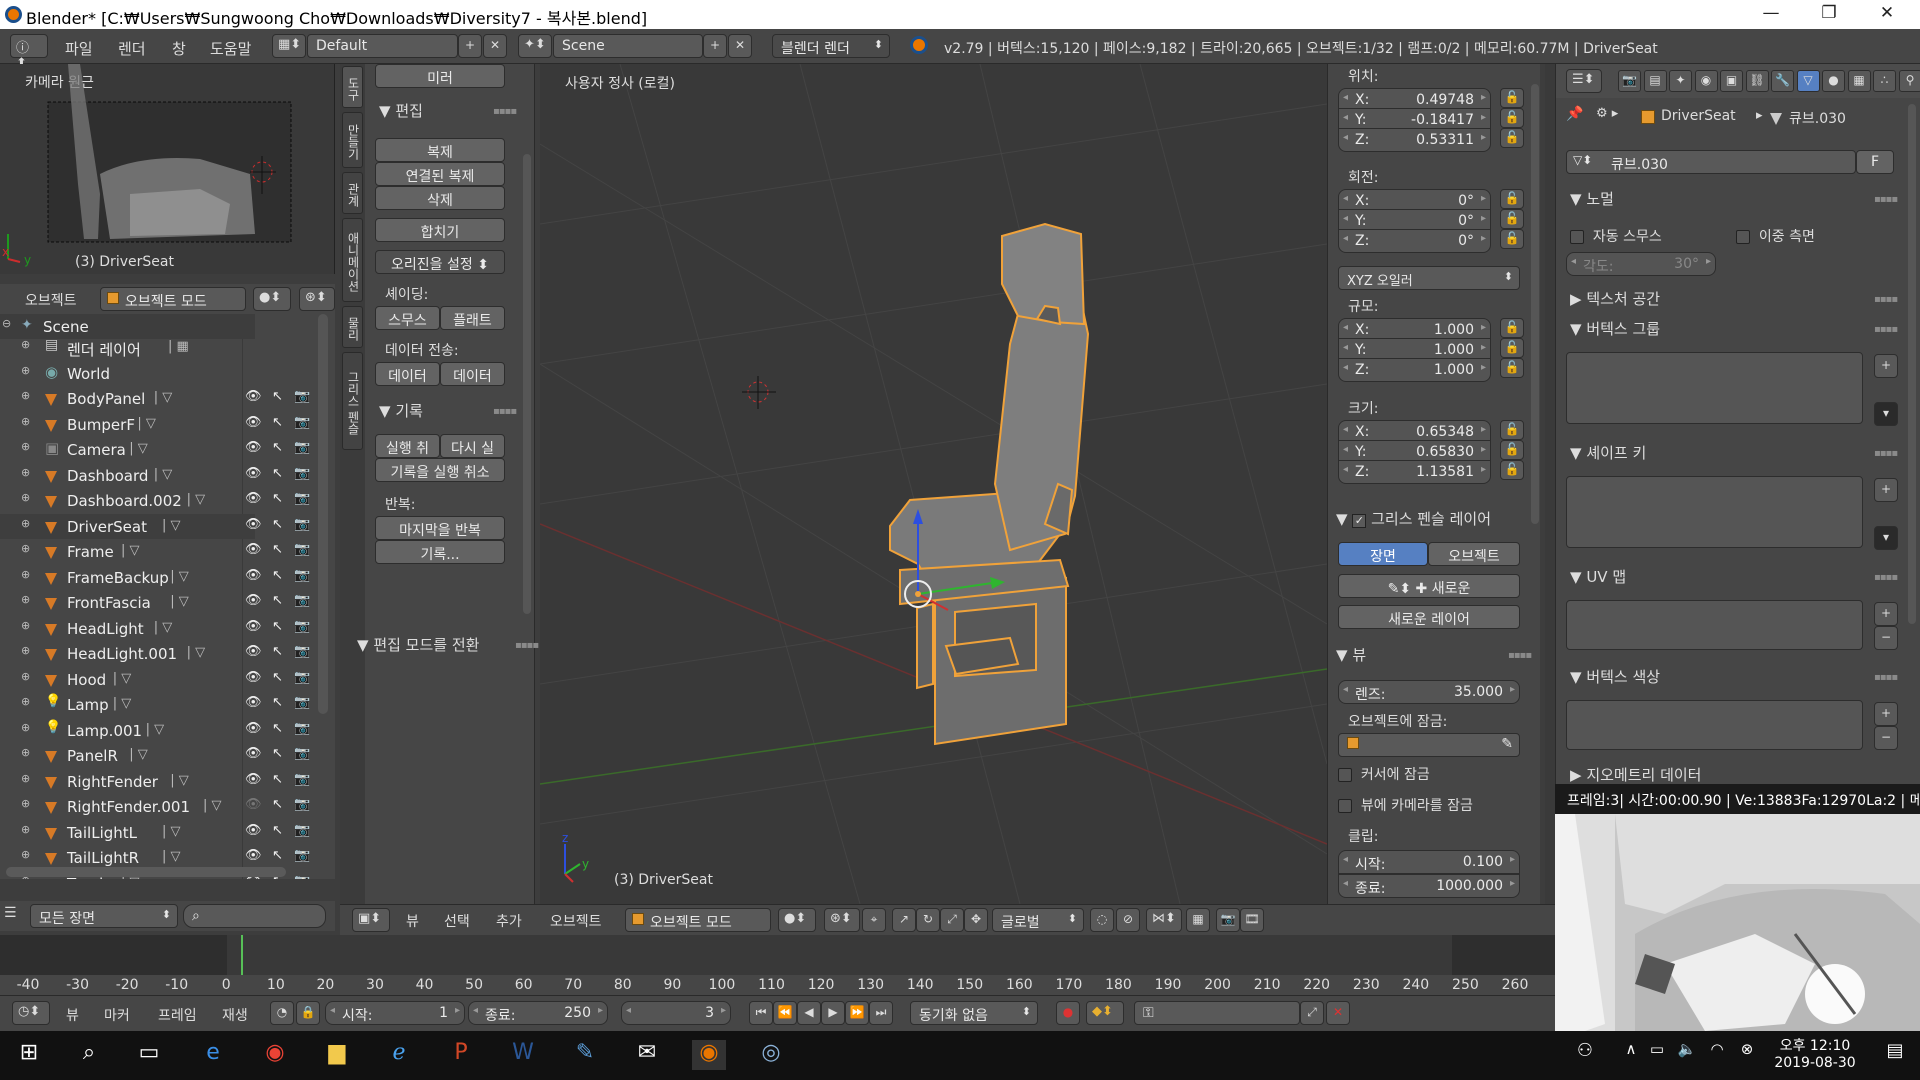  I want to click on scene-tab-icon: ✦, so click(1680, 81).